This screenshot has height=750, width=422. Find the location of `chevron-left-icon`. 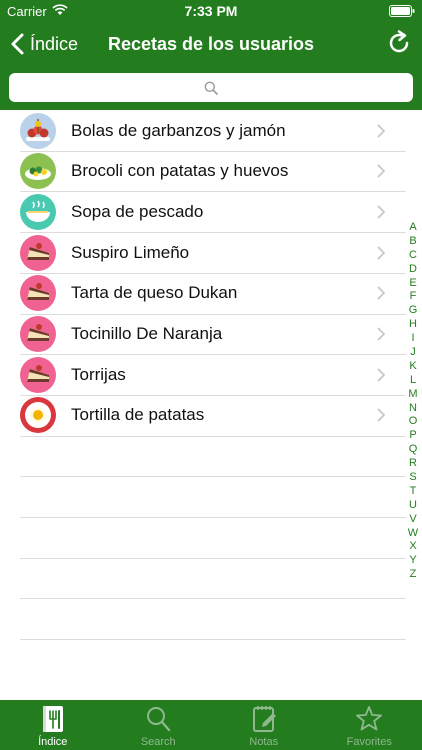

chevron-left-icon is located at coordinates (17, 44).